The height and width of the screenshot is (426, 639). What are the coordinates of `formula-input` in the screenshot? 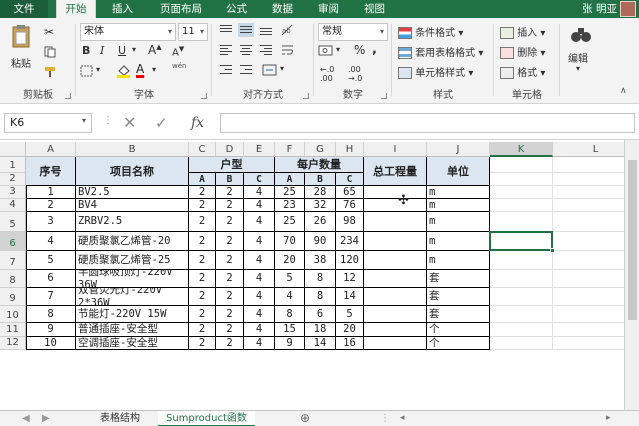 It's located at (427, 123).